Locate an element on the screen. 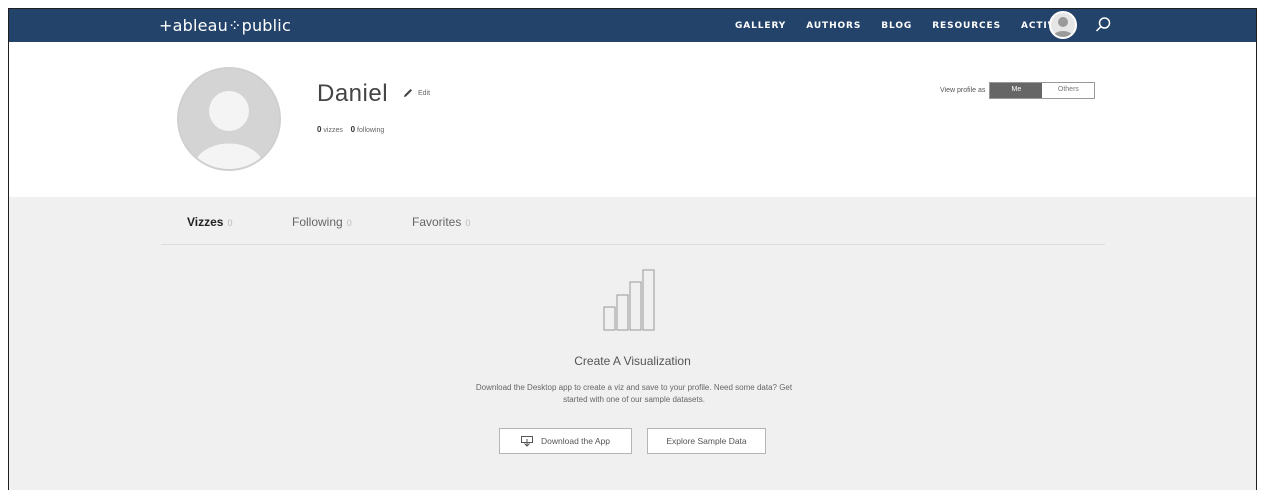  profile-name: Daniel is located at coordinates (353, 93).